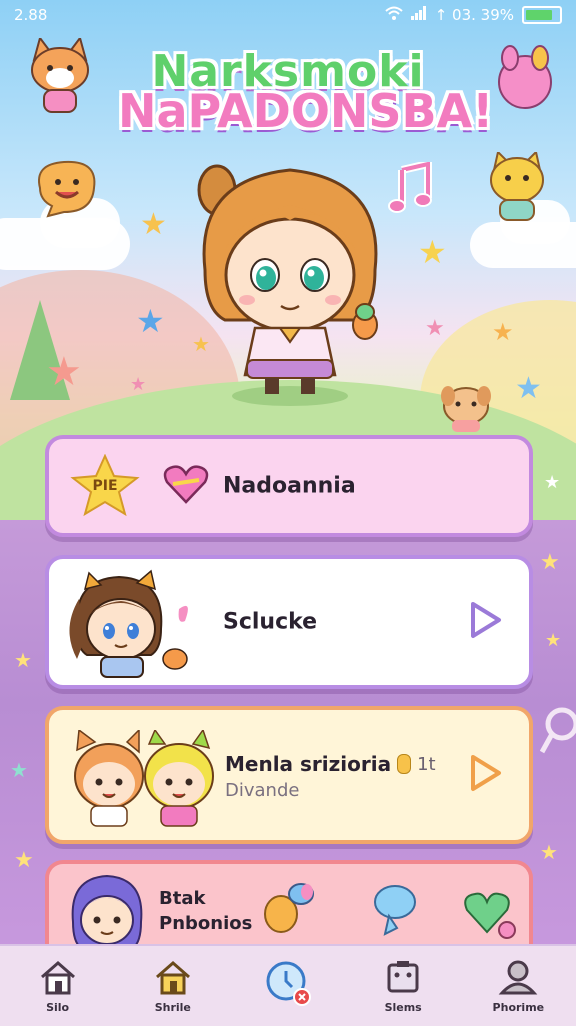  I want to click on nav-label-silo: Silo, so click(58, 1007).